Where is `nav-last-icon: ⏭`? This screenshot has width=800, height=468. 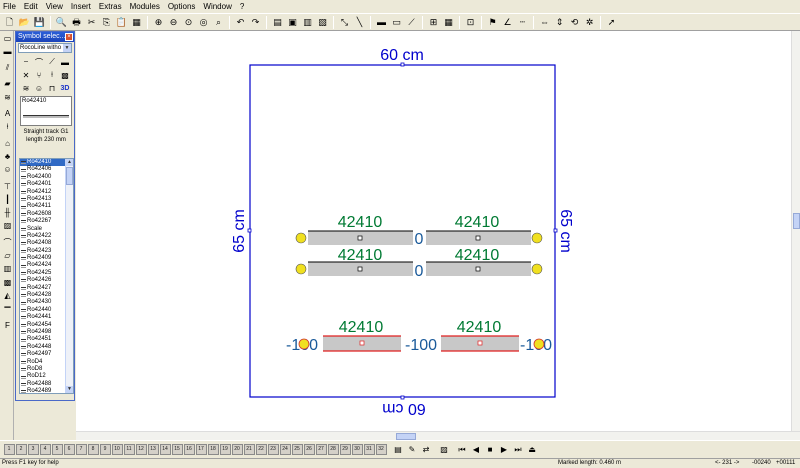
nav-last-icon: ⏭ is located at coordinates (518, 450).